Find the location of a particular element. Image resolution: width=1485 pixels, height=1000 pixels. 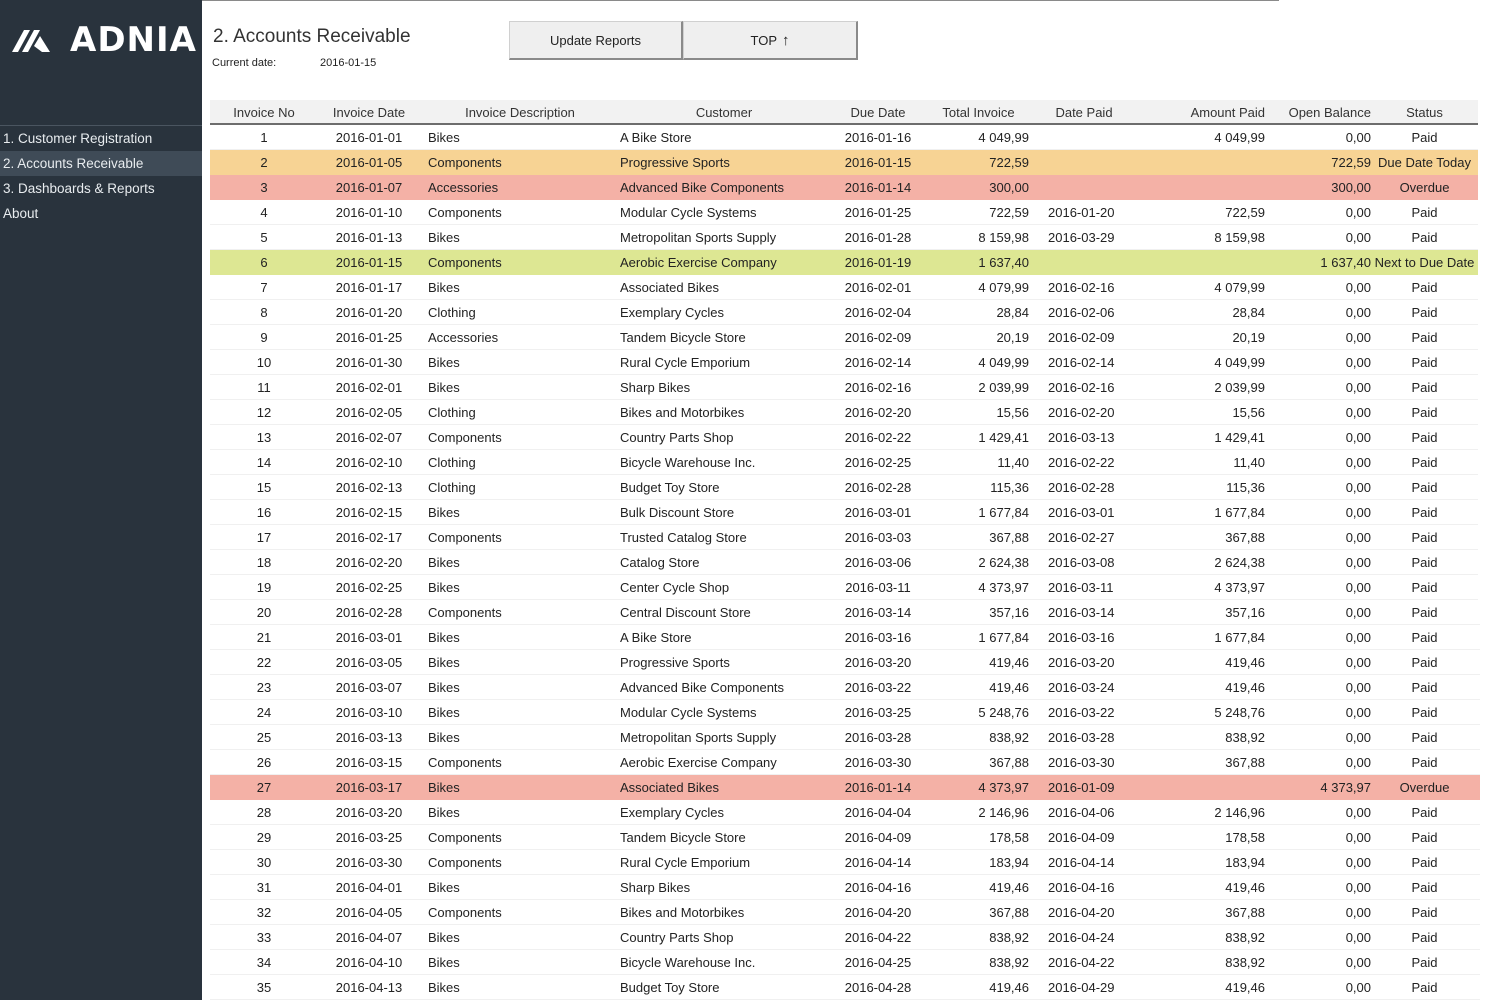

date-paid-cell: 2016-03-30 is located at coordinates (1084, 762).